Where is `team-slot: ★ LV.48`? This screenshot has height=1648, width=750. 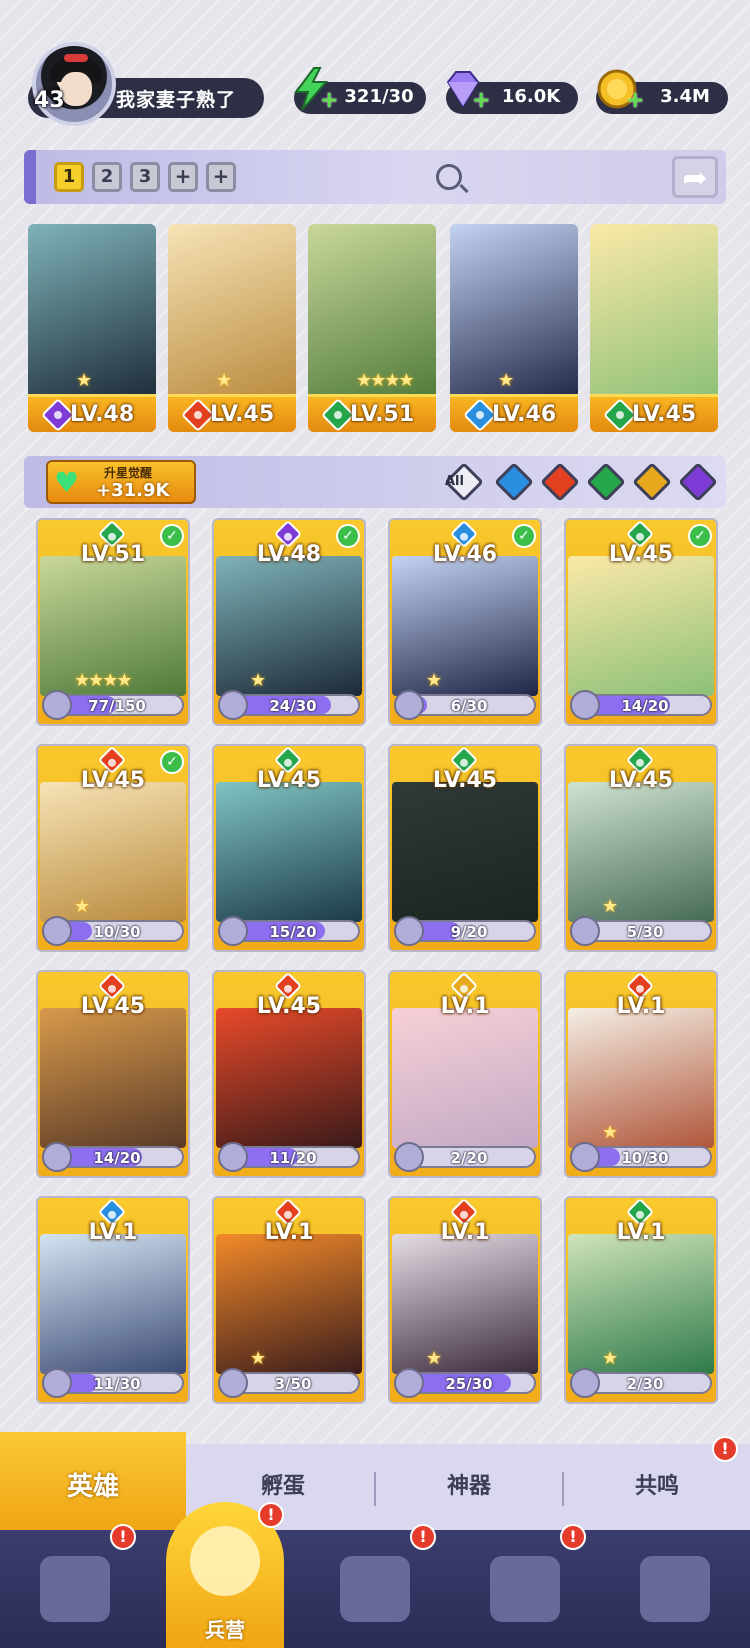
team-slot: ★ LV.48 is located at coordinates (92, 328).